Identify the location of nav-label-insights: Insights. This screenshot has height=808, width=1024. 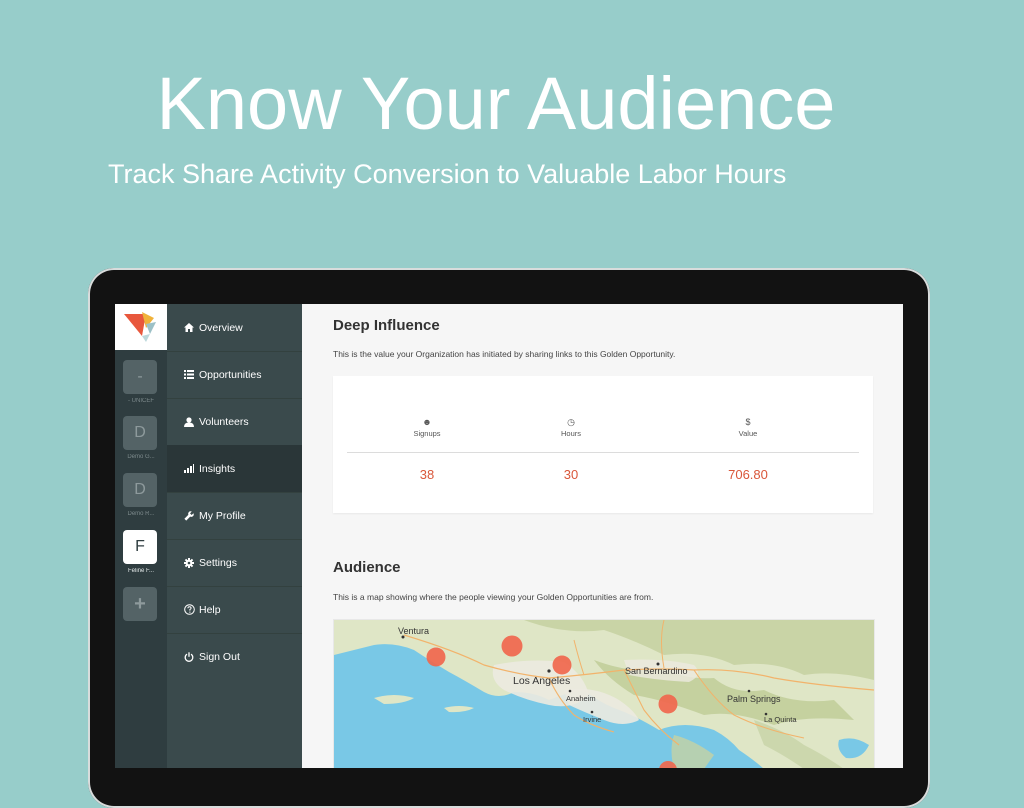
(217, 468).